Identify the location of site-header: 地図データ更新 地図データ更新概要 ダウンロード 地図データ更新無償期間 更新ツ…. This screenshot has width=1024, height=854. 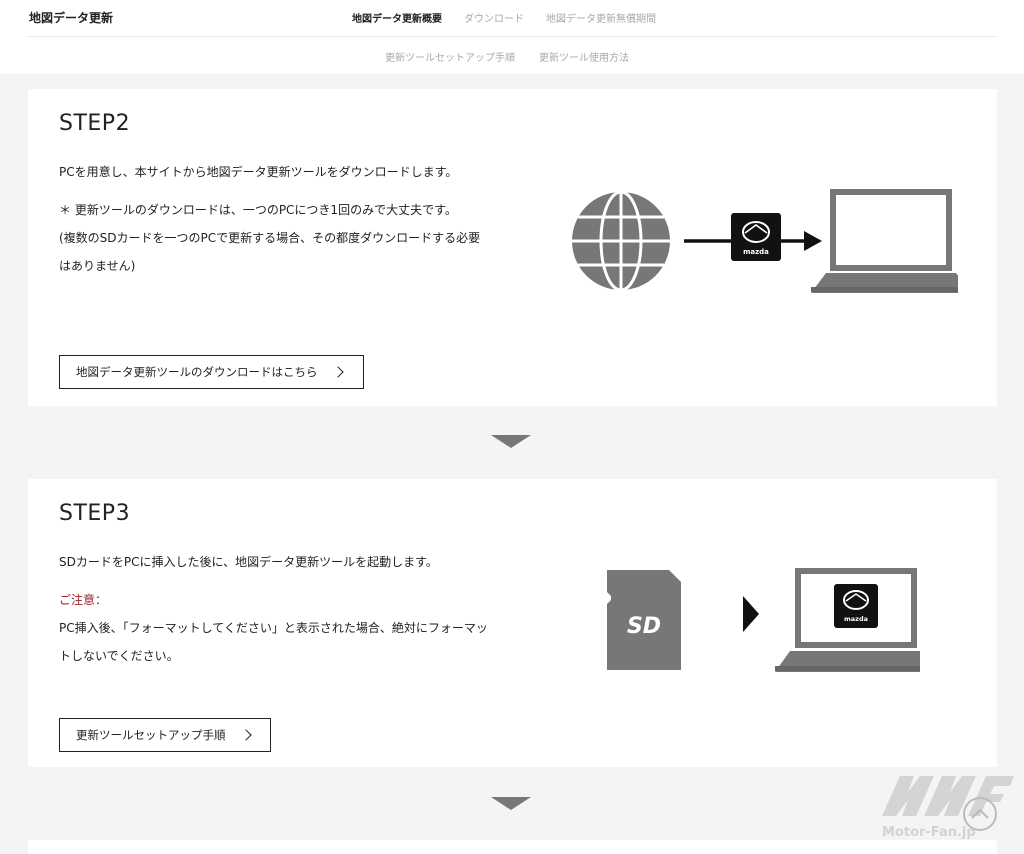
(512, 37).